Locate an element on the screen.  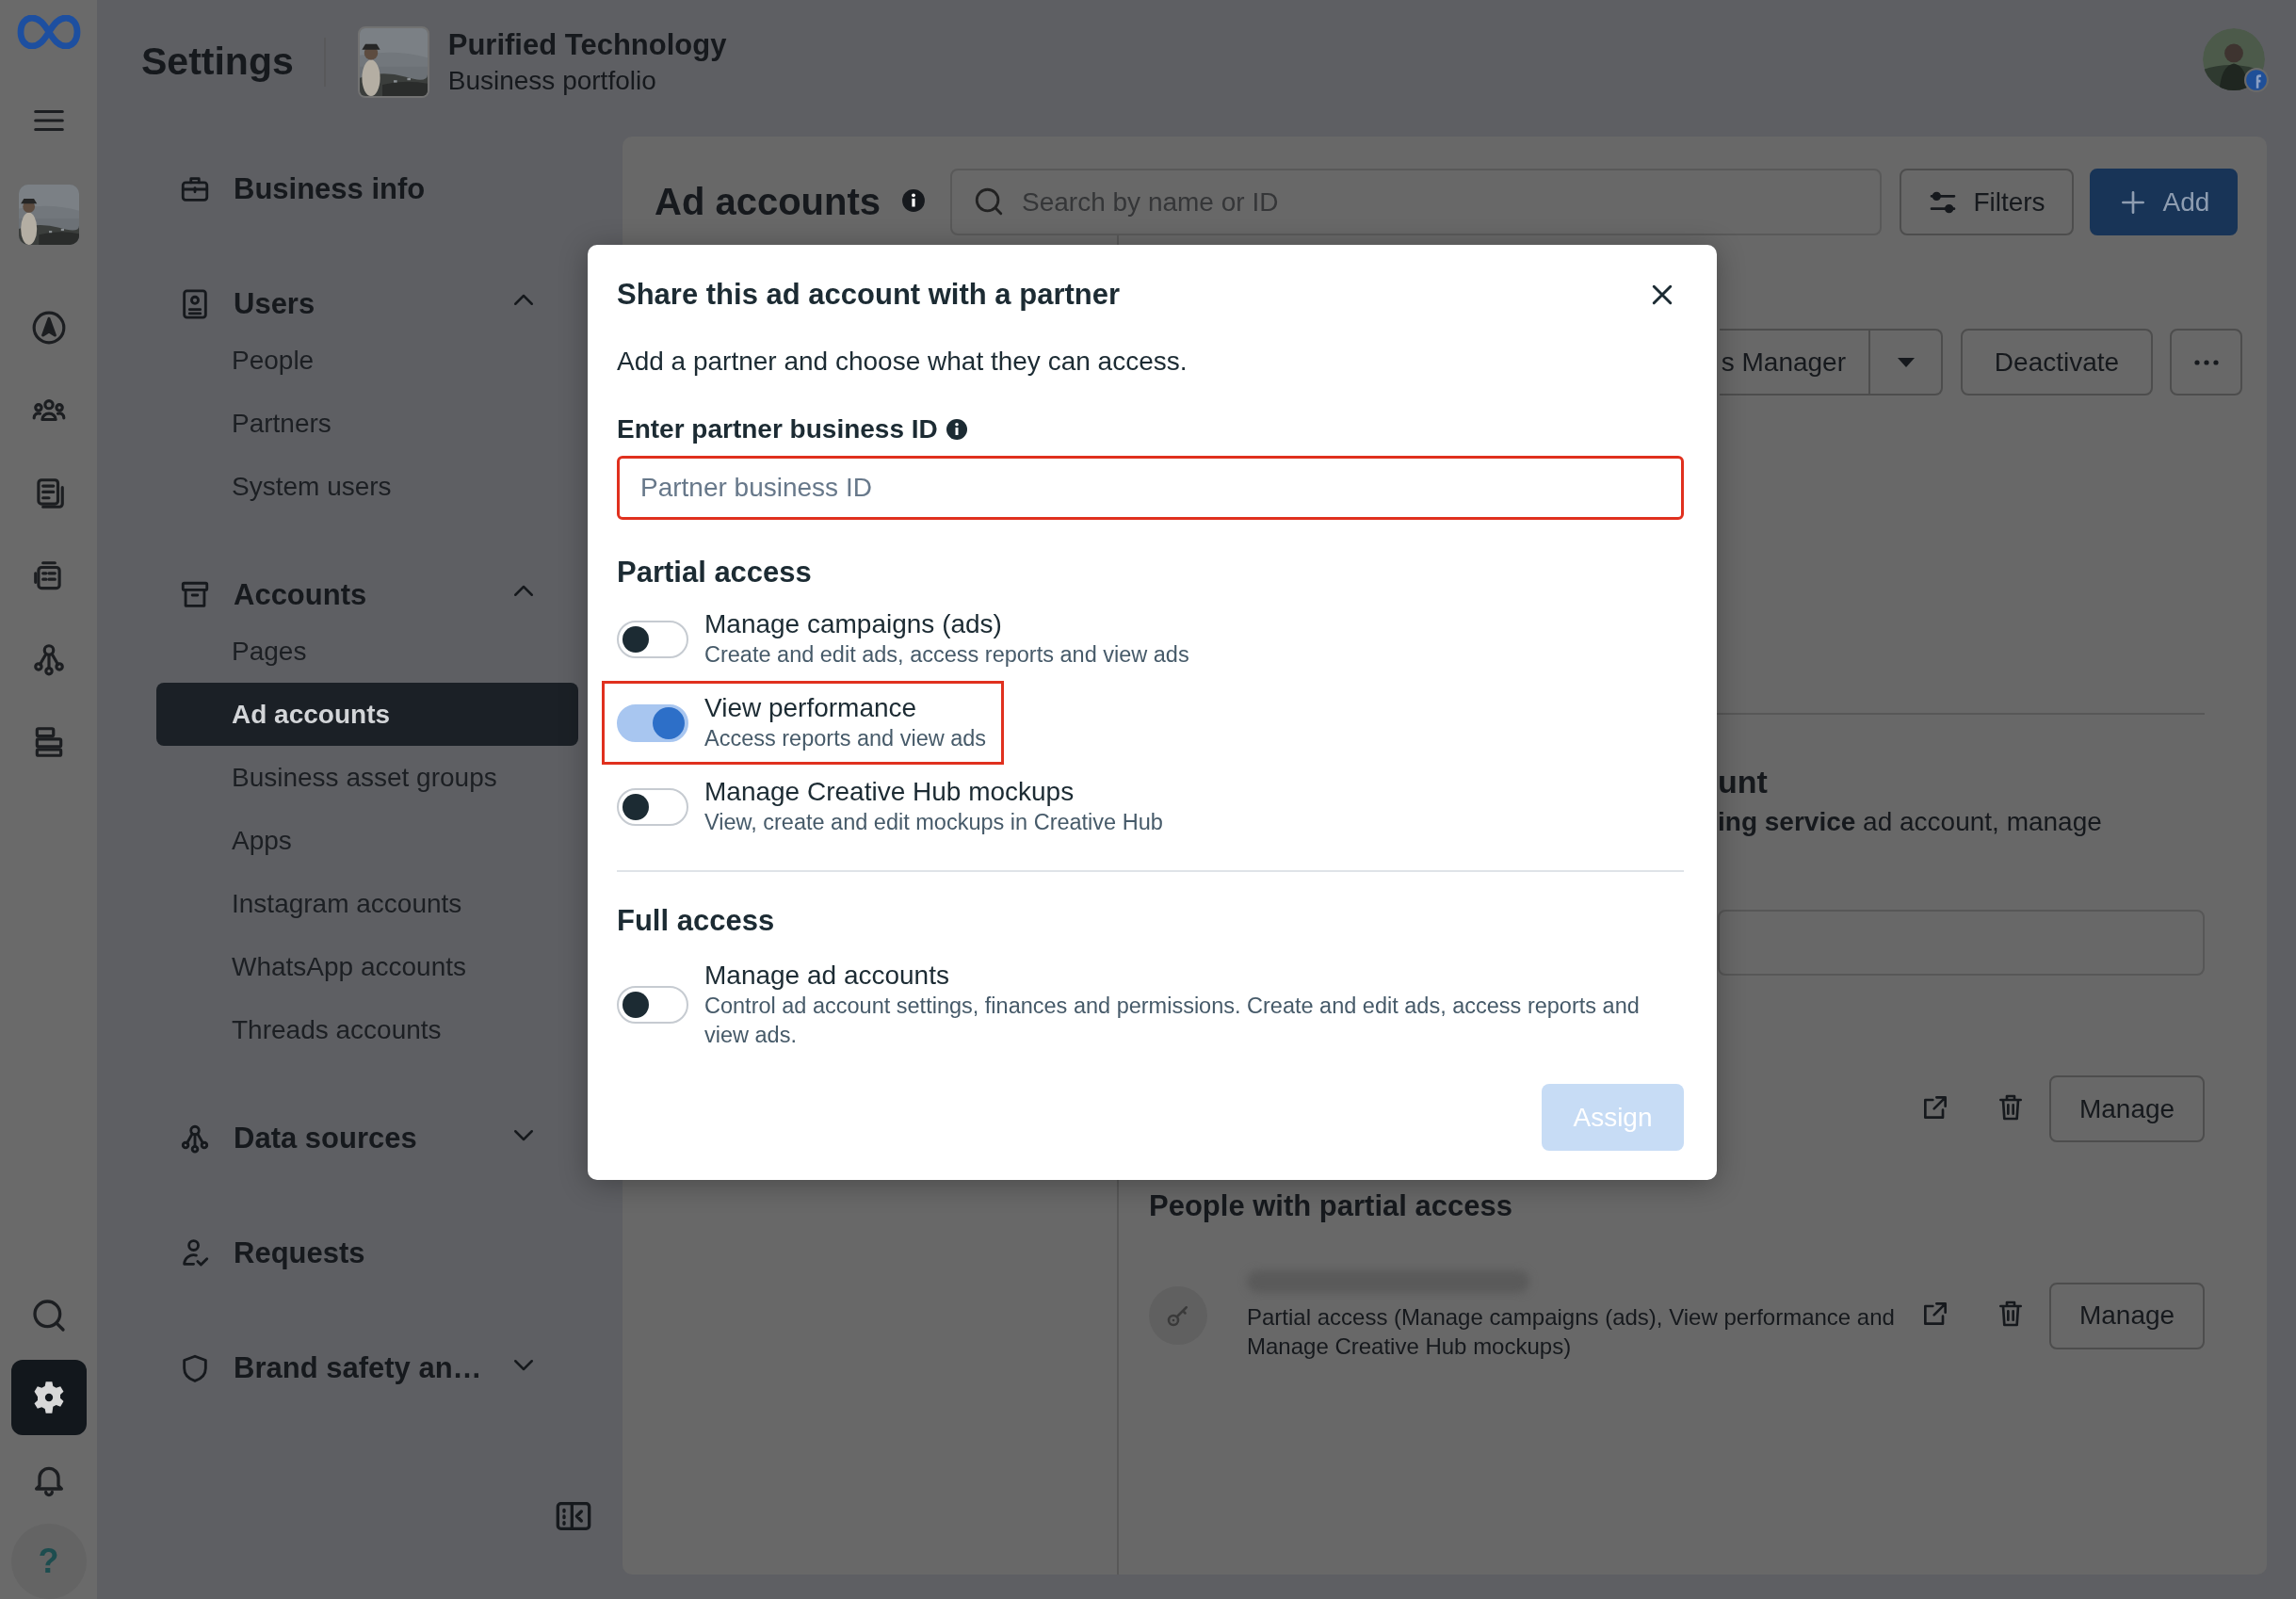
dialog-subtitle: Add a partner and choose what they can access. is located at coordinates (902, 362).